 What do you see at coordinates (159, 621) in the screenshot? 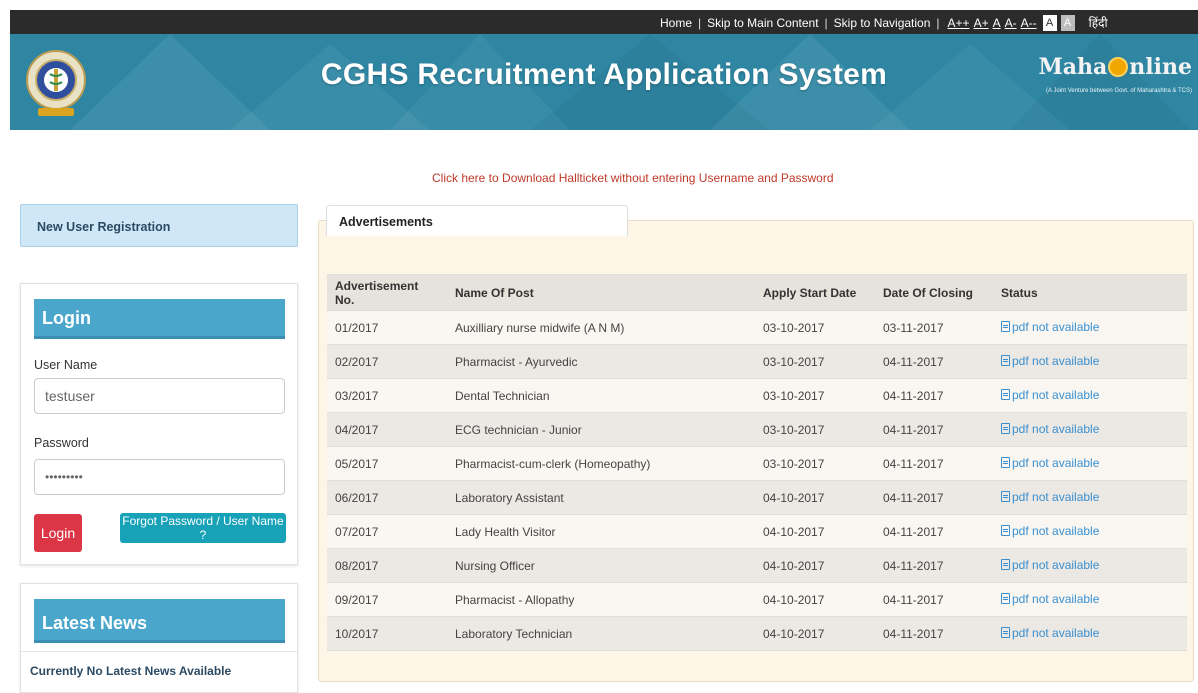
I see `latest-news-heading: Latest News` at bounding box center [159, 621].